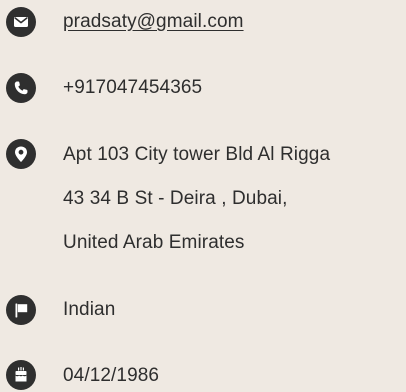 This screenshot has height=392, width=406. Describe the element at coordinates (206, 310) in the screenshot. I see `nationality-row: Indian` at that location.